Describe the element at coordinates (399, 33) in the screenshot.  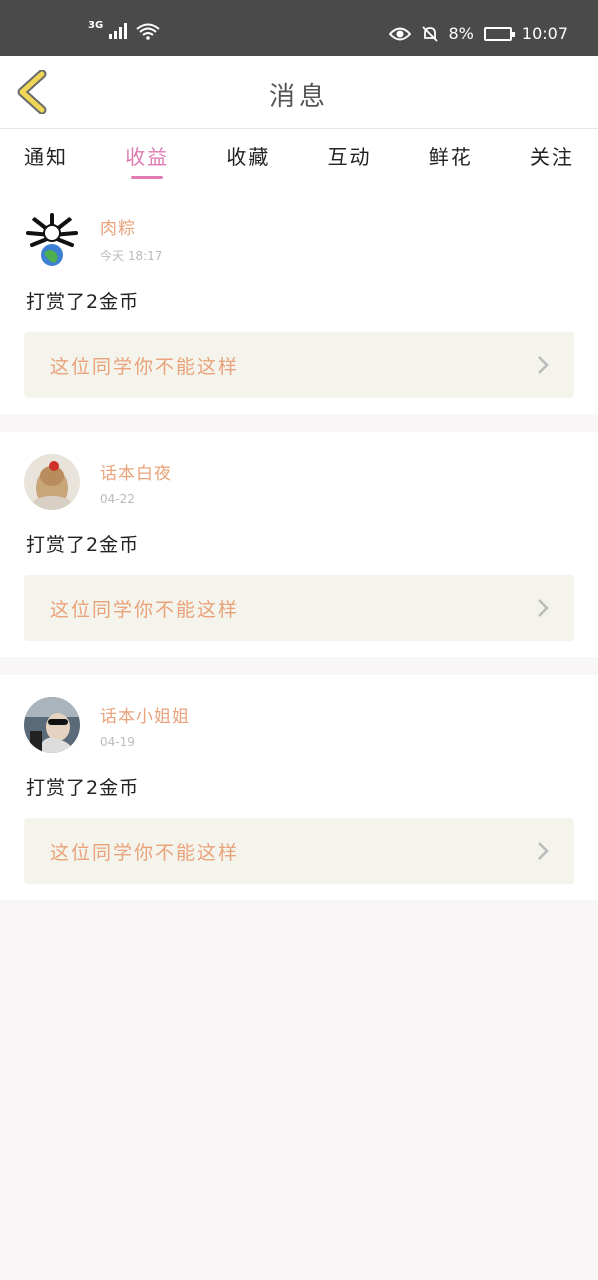
I see `eye-icon` at that location.